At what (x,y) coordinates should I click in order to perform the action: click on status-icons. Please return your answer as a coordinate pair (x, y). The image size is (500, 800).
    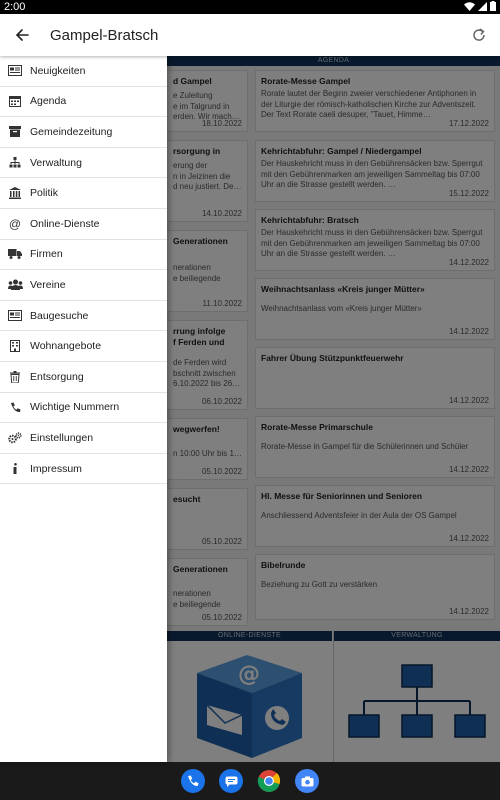
    Looking at the image, I should click on (480, 6).